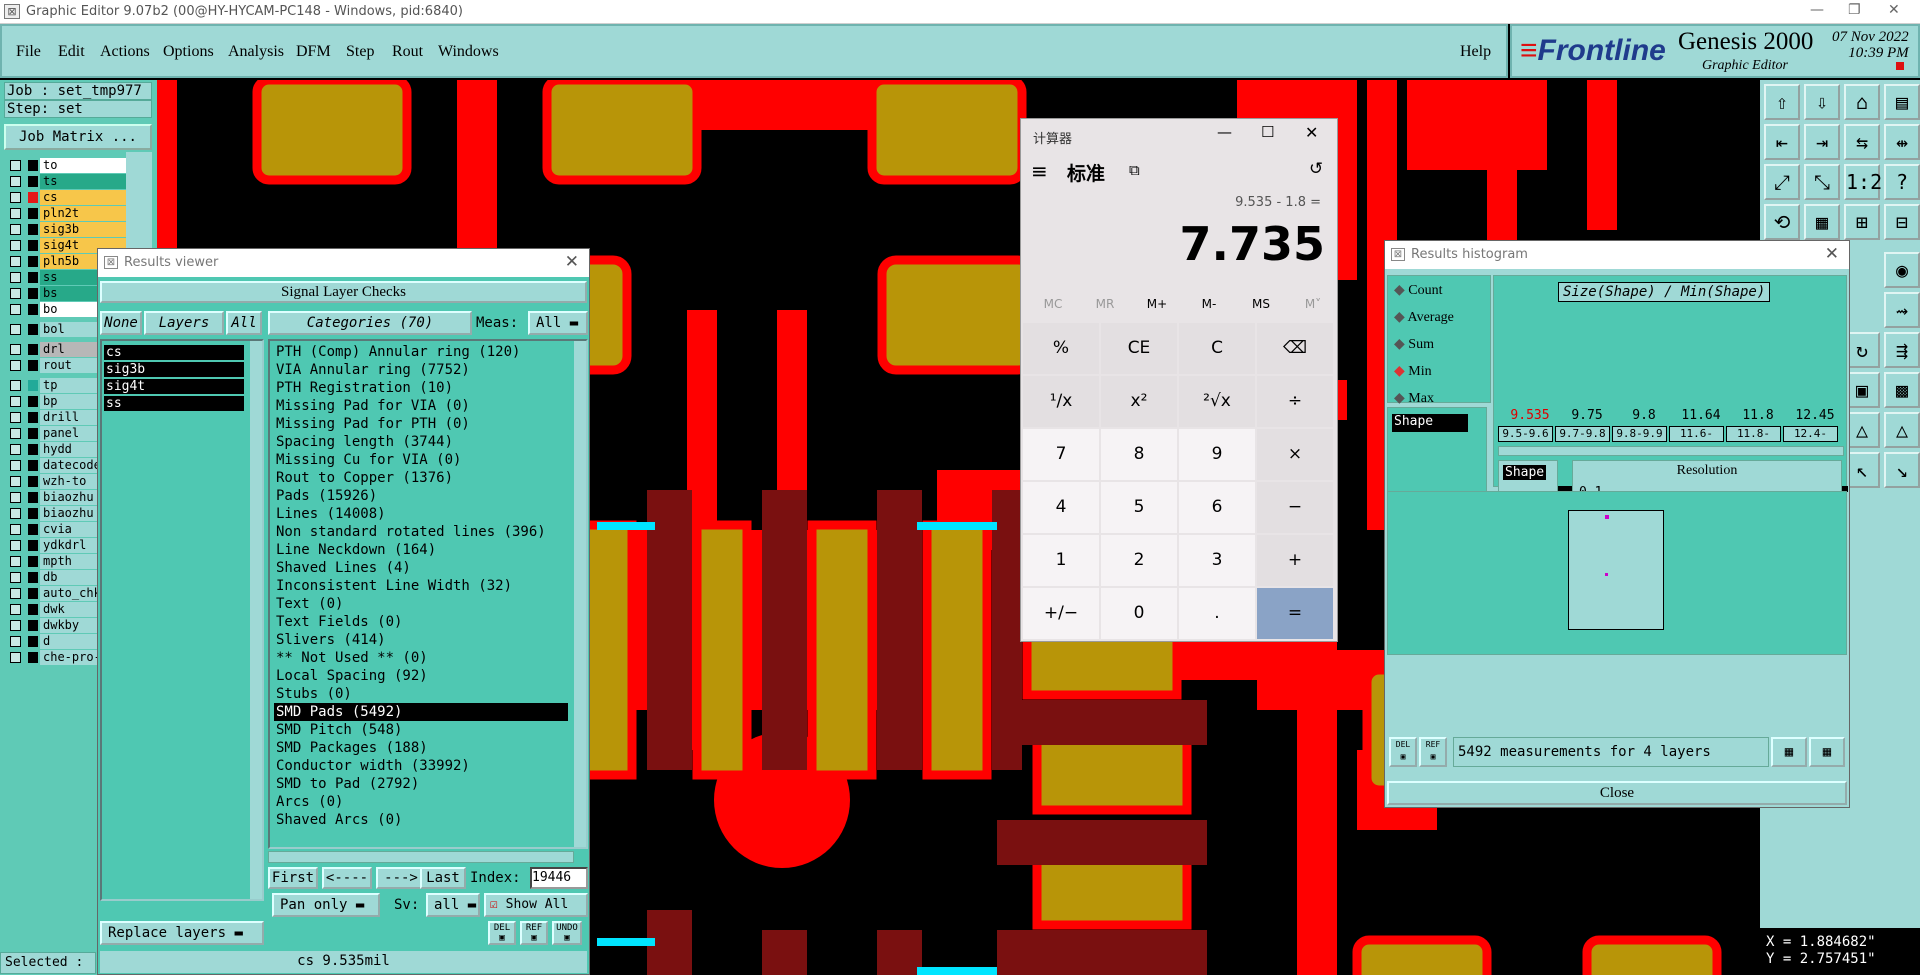  I want to click on keep-on-top-icon: ⧉, so click(1134, 170).